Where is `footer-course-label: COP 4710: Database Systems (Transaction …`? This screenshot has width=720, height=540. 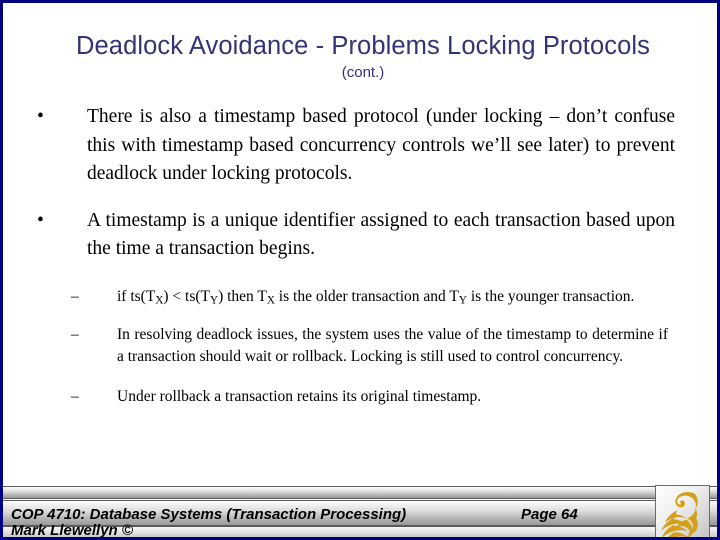
footer-course-label: COP 4710: Database Systems (Transaction … is located at coordinates (209, 514).